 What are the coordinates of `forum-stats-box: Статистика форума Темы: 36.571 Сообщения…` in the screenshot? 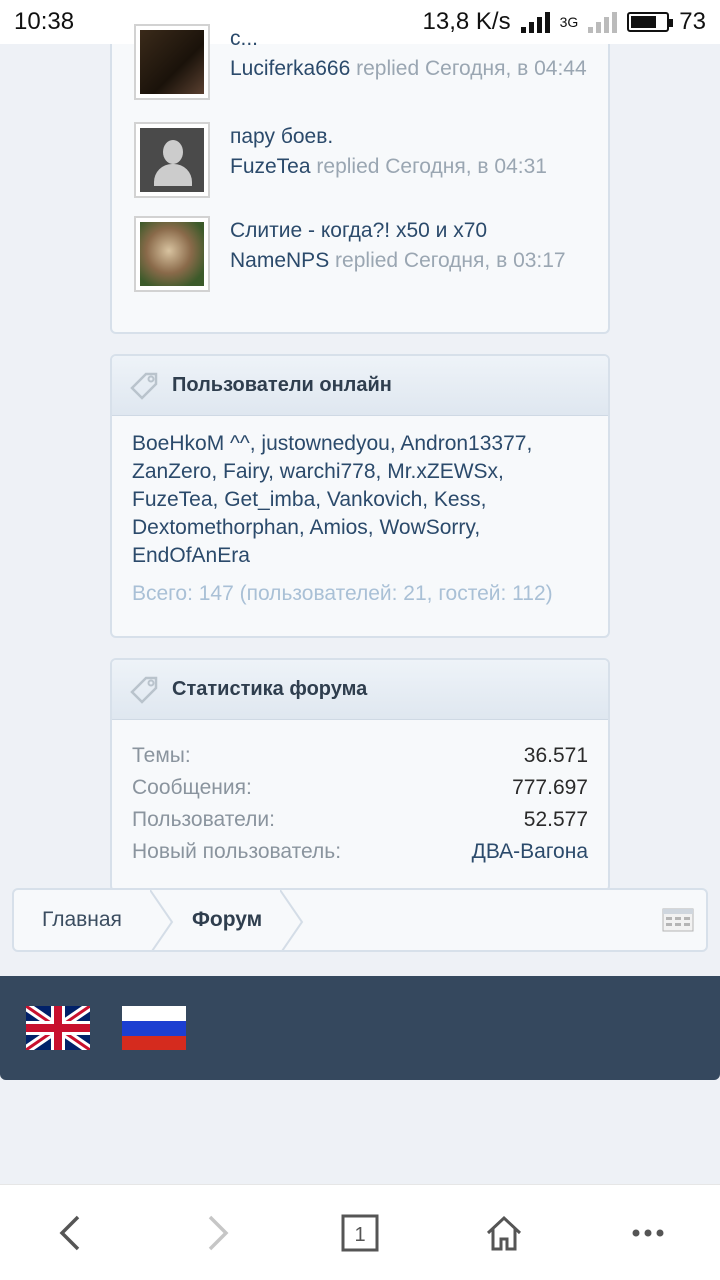 It's located at (360, 775).